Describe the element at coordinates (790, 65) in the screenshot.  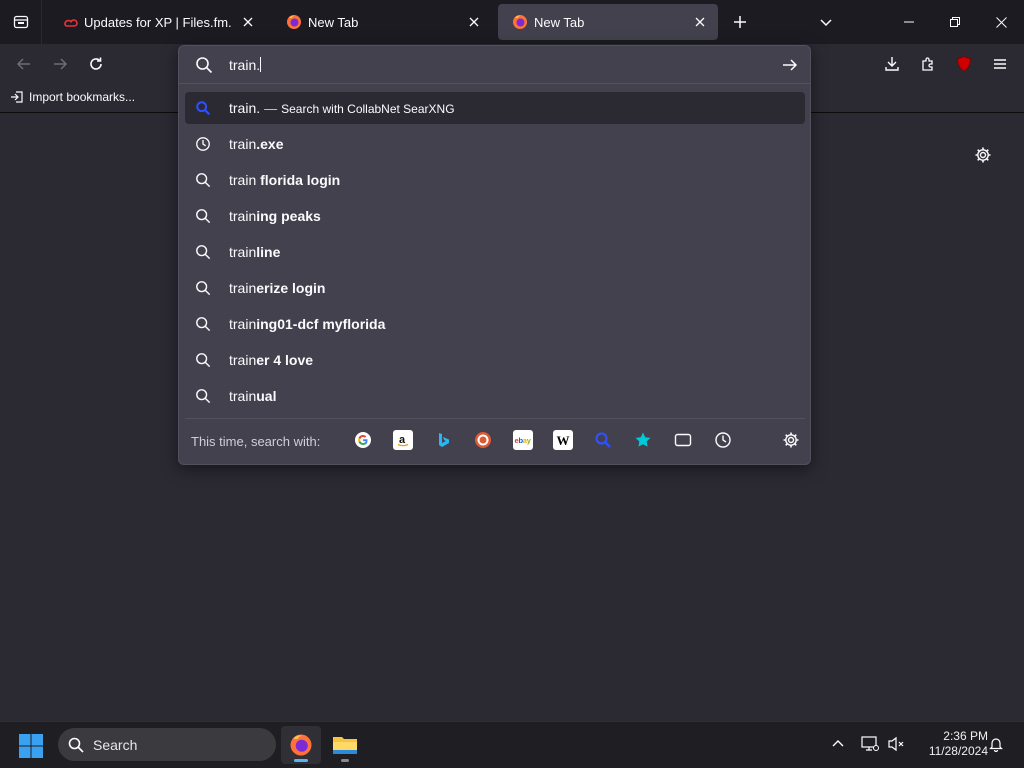
I see `go-button` at that location.